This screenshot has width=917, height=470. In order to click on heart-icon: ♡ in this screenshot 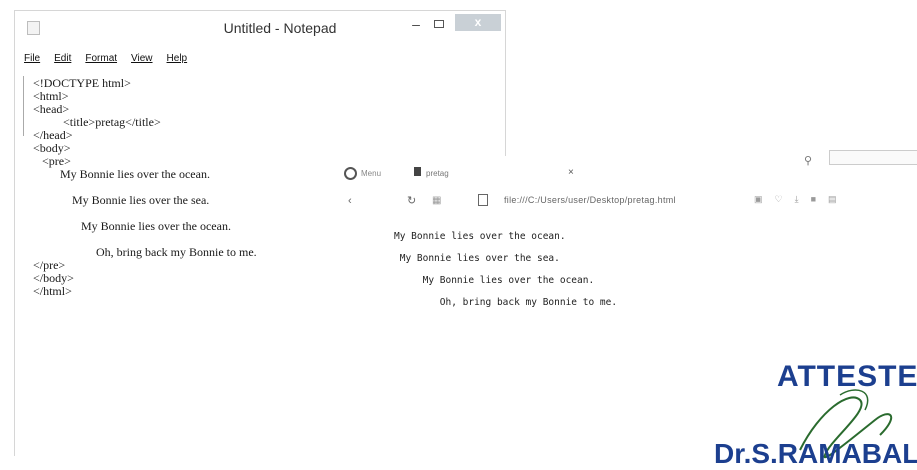, I will do `click(779, 199)`.